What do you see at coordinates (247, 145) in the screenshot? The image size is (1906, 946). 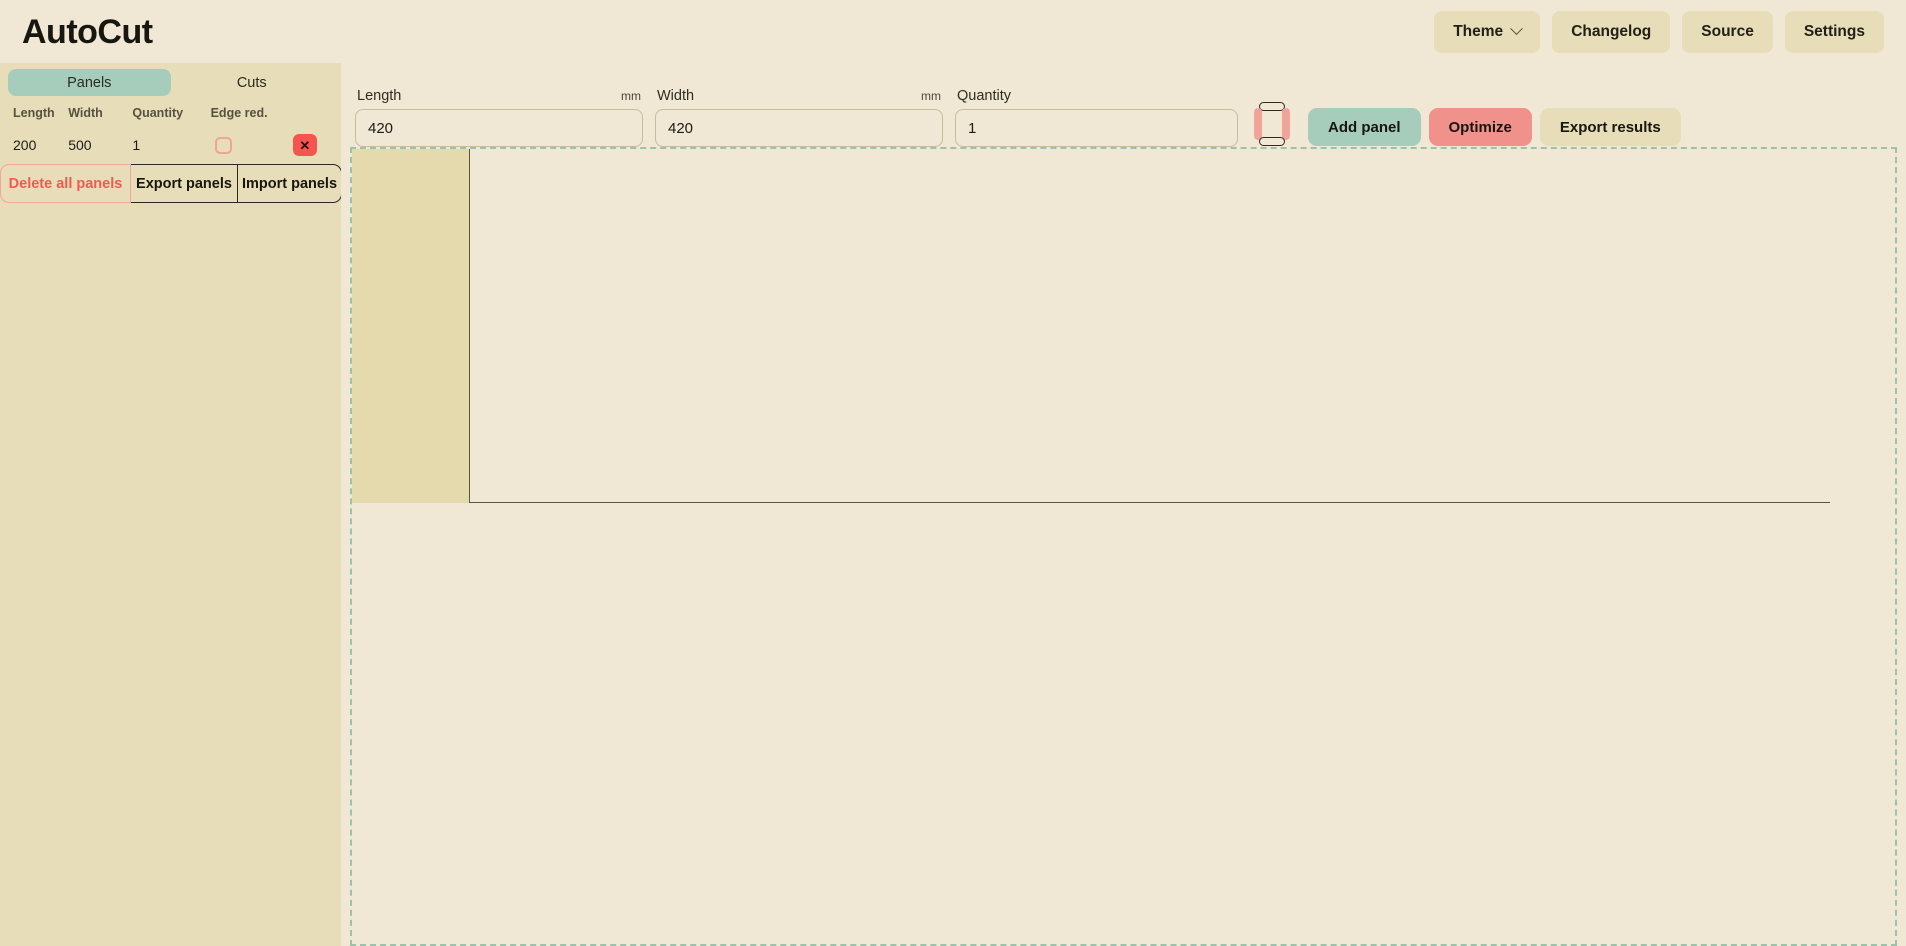 I see `cell-edge-reduction` at bounding box center [247, 145].